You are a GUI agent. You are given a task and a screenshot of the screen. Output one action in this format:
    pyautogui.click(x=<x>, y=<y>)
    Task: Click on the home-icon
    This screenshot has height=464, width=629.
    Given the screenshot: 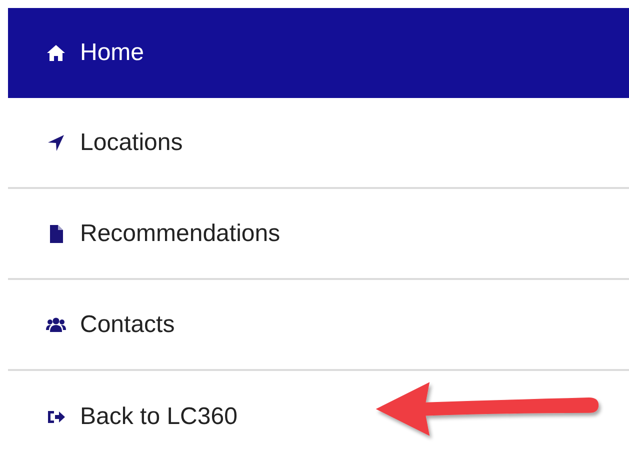 What is the action you would take?
    pyautogui.click(x=56, y=53)
    